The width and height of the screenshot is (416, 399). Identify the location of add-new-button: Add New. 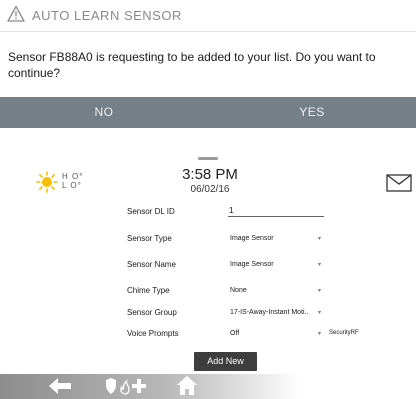
(225, 361).